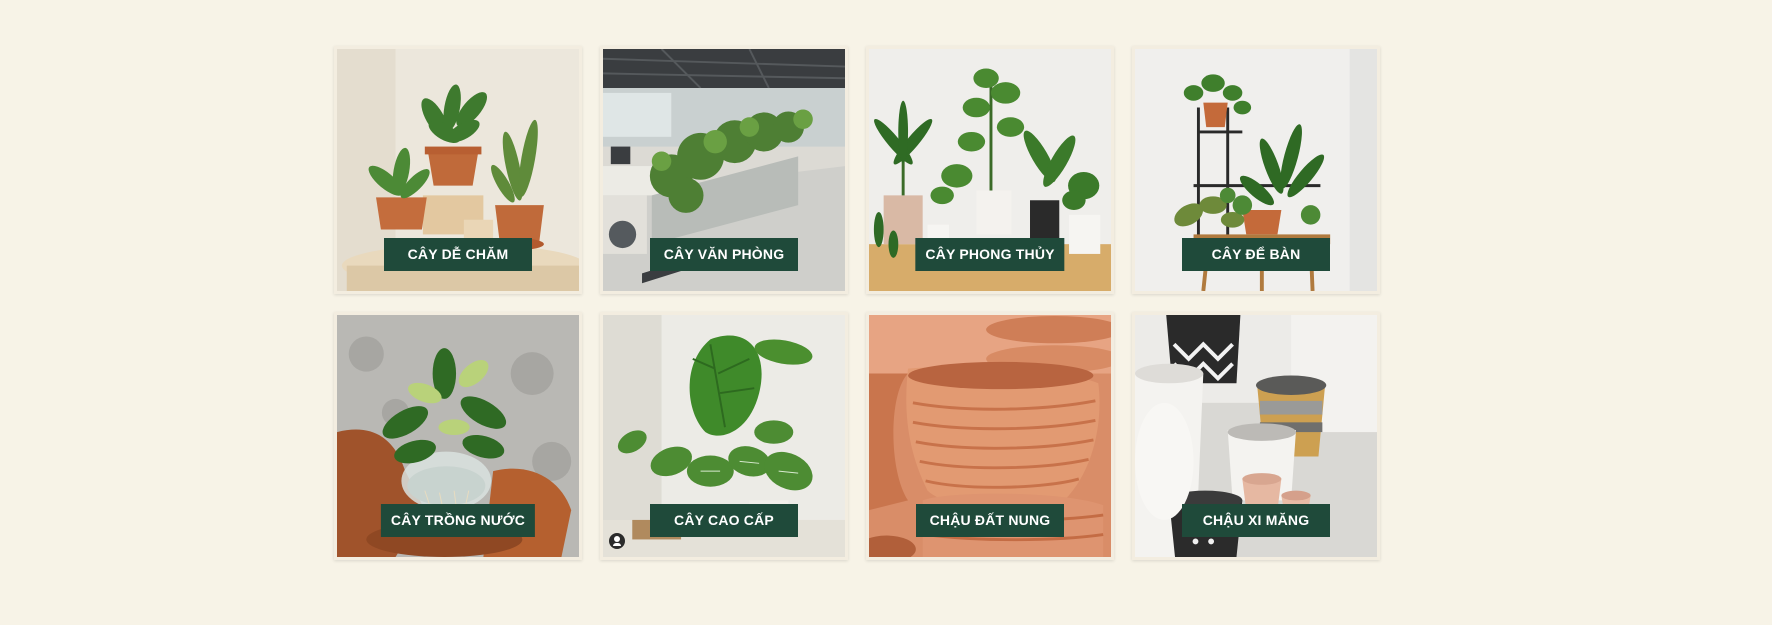 The height and width of the screenshot is (625, 1772). What do you see at coordinates (724, 436) in the screenshot?
I see `category-card-premium-plants: CÂY CAO CẤP` at bounding box center [724, 436].